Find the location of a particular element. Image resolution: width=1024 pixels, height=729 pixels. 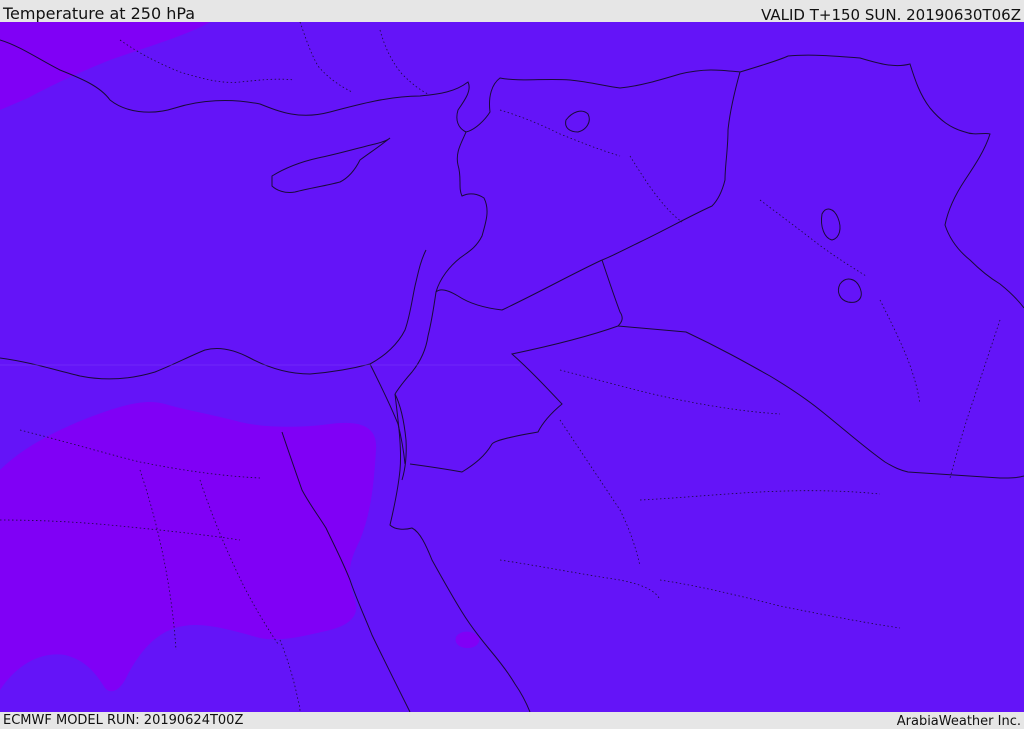

model-run: ECMWF MODEL RUN: 20190624T00Z is located at coordinates (123, 720).